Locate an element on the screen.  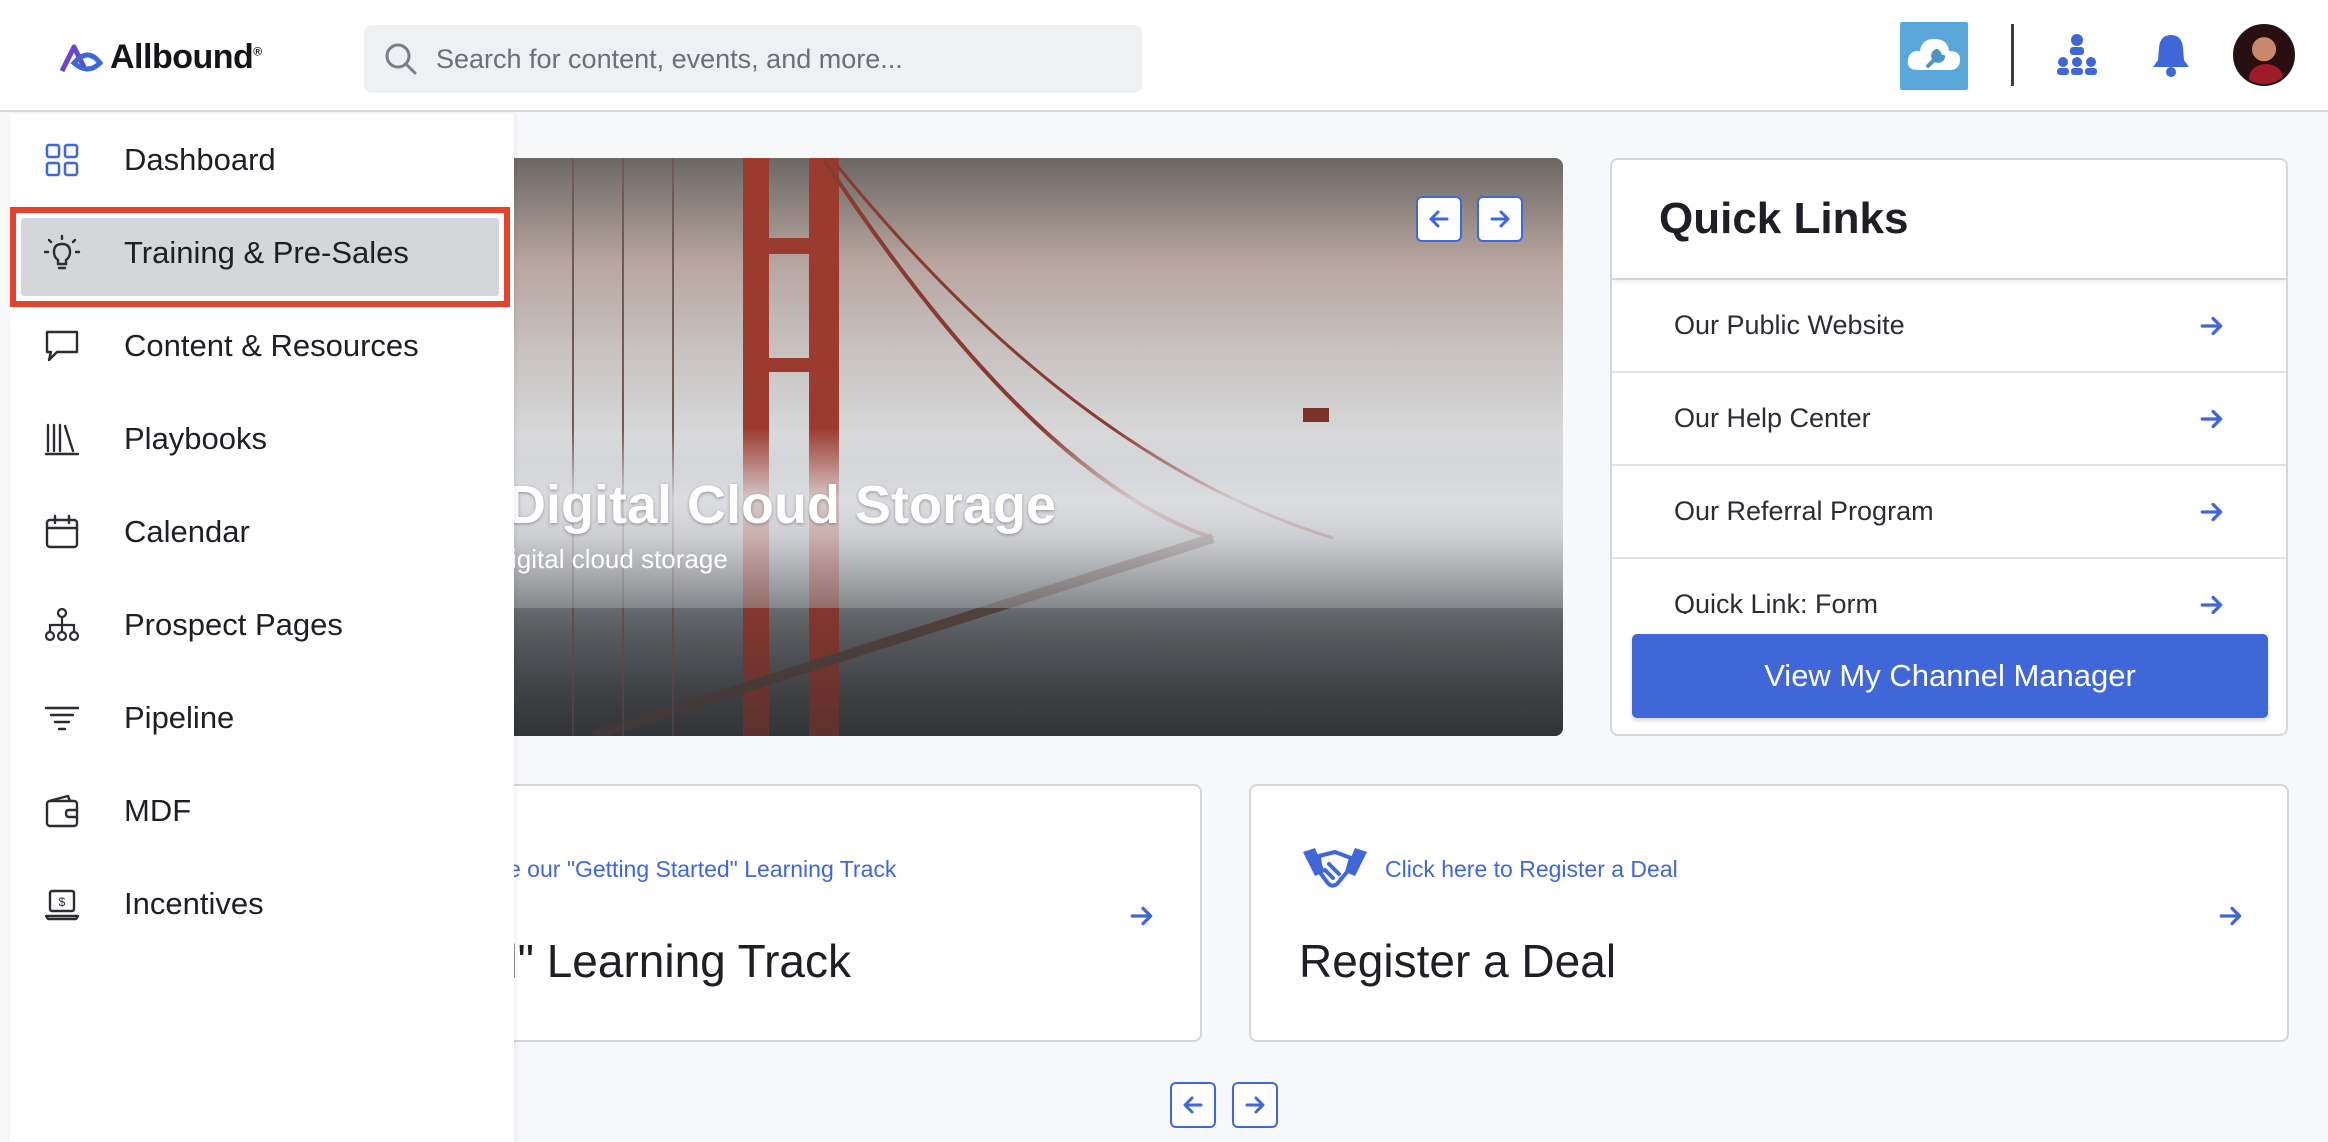
sidebar-item-mdf: MDF is located at coordinates (262, 811).